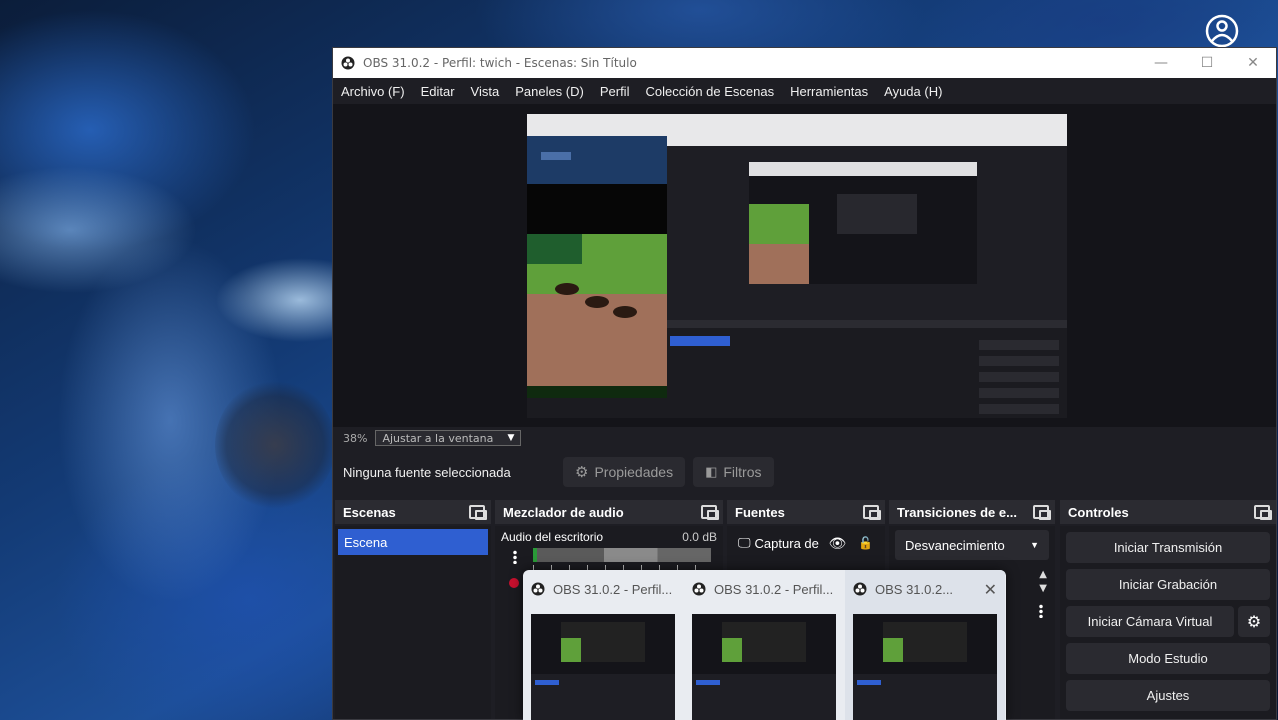  Describe the element at coordinates (1043, 582) in the screenshot. I see `duration-stepper: ▲ ▼` at that location.